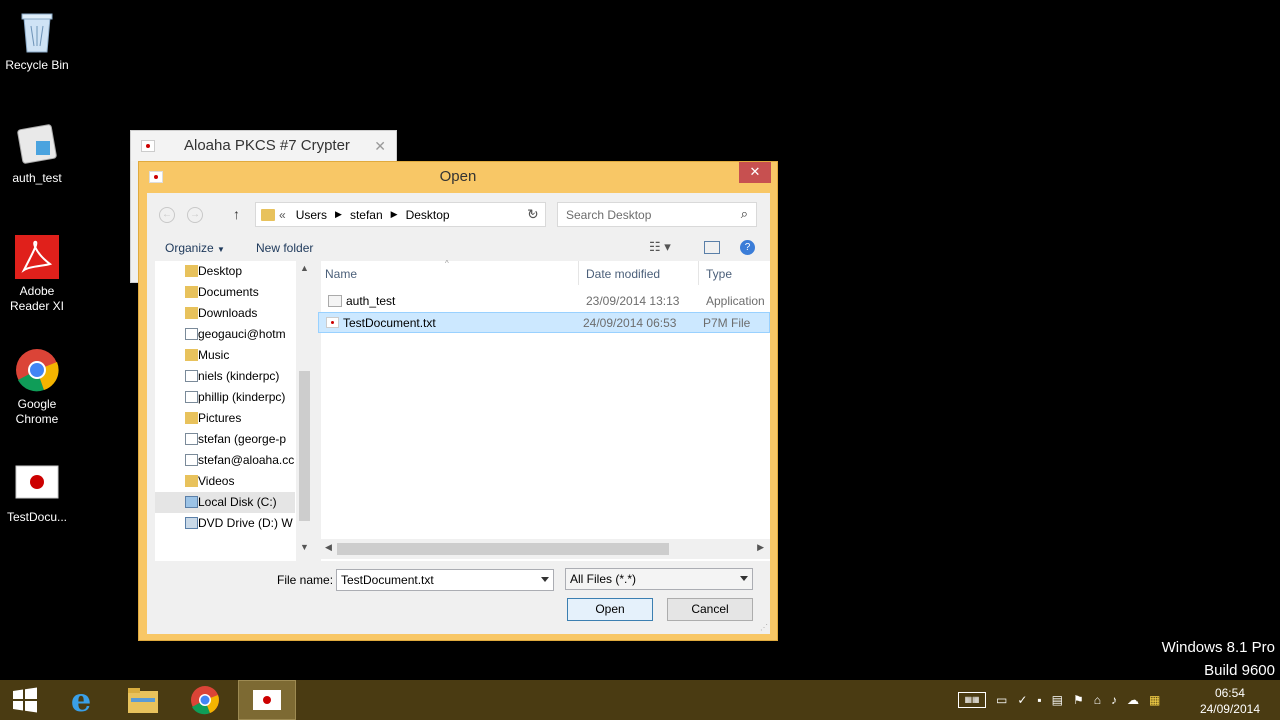  Describe the element at coordinates (545, 272) in the screenshot. I see `column-headers: Name ^ Date modified Type` at that location.